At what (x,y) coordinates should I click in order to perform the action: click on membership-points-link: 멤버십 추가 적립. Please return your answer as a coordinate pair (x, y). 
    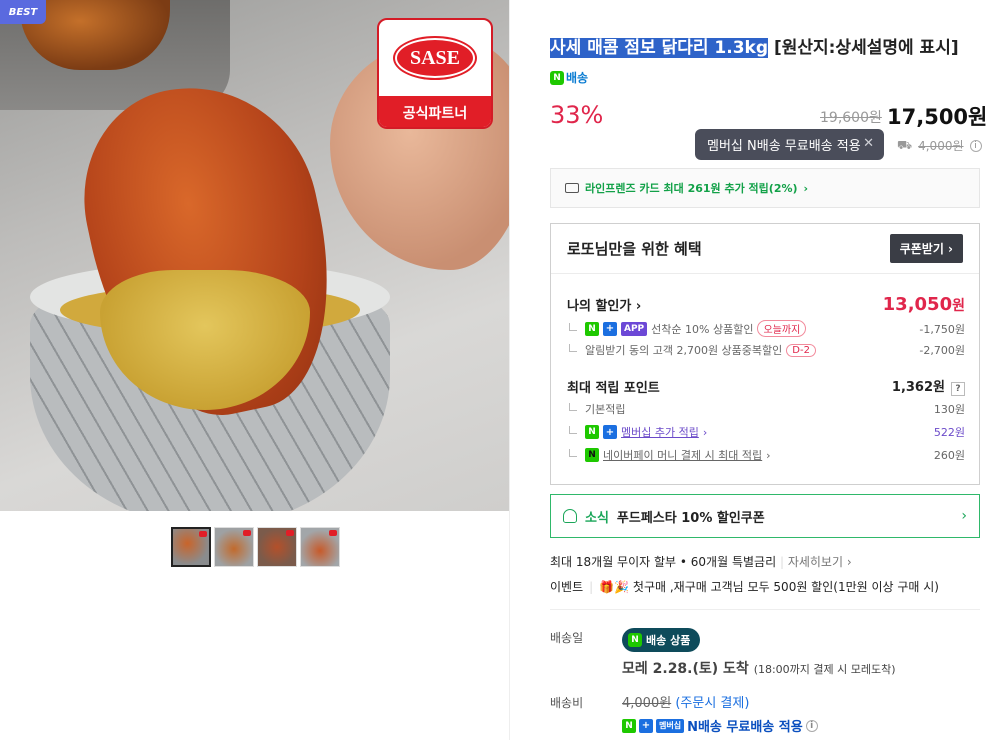
    Looking at the image, I should click on (660, 432).